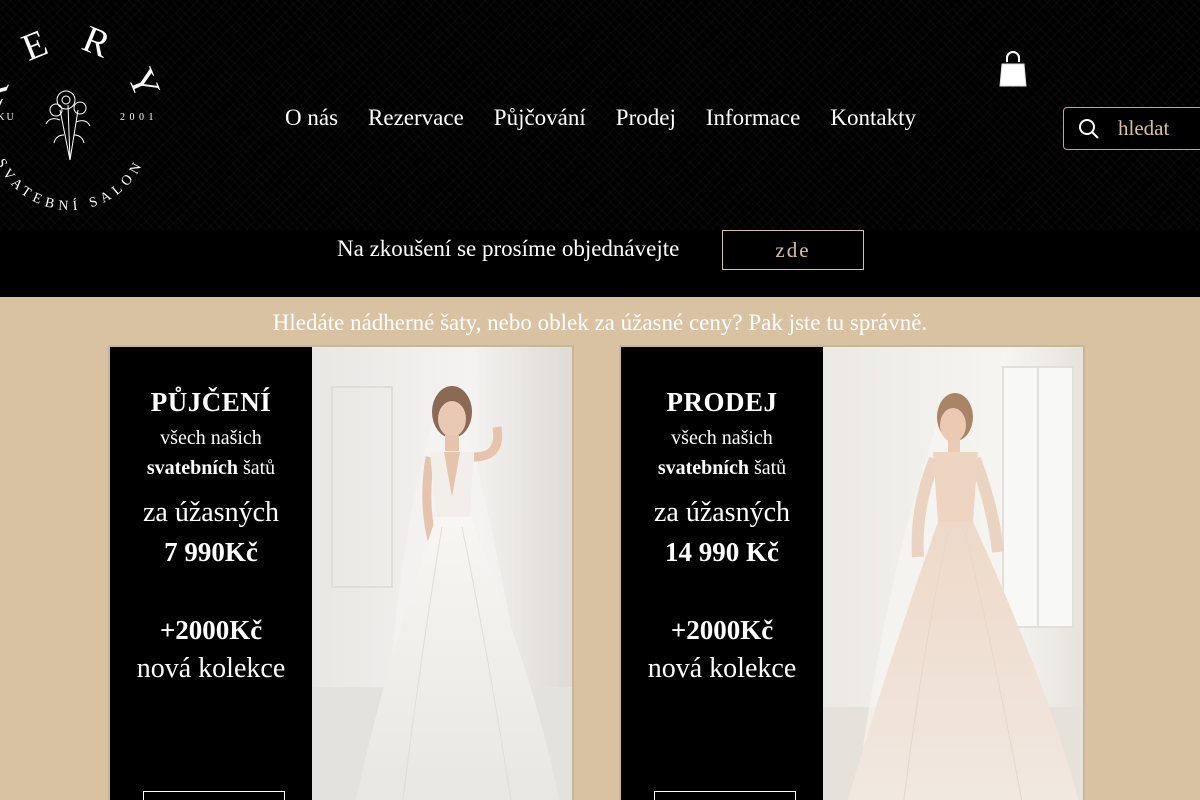  I want to click on logo-left-text: OKU, so click(8, 117).